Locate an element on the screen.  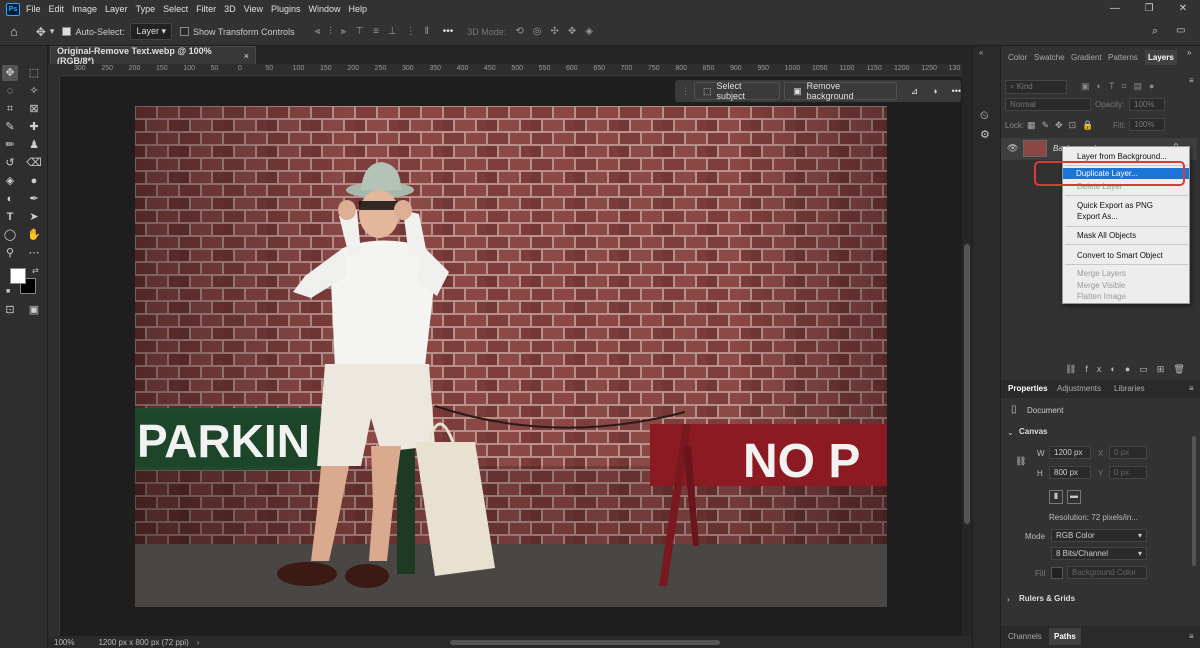
3d-scale-icon: ◈ is located at coordinates (589, 31).